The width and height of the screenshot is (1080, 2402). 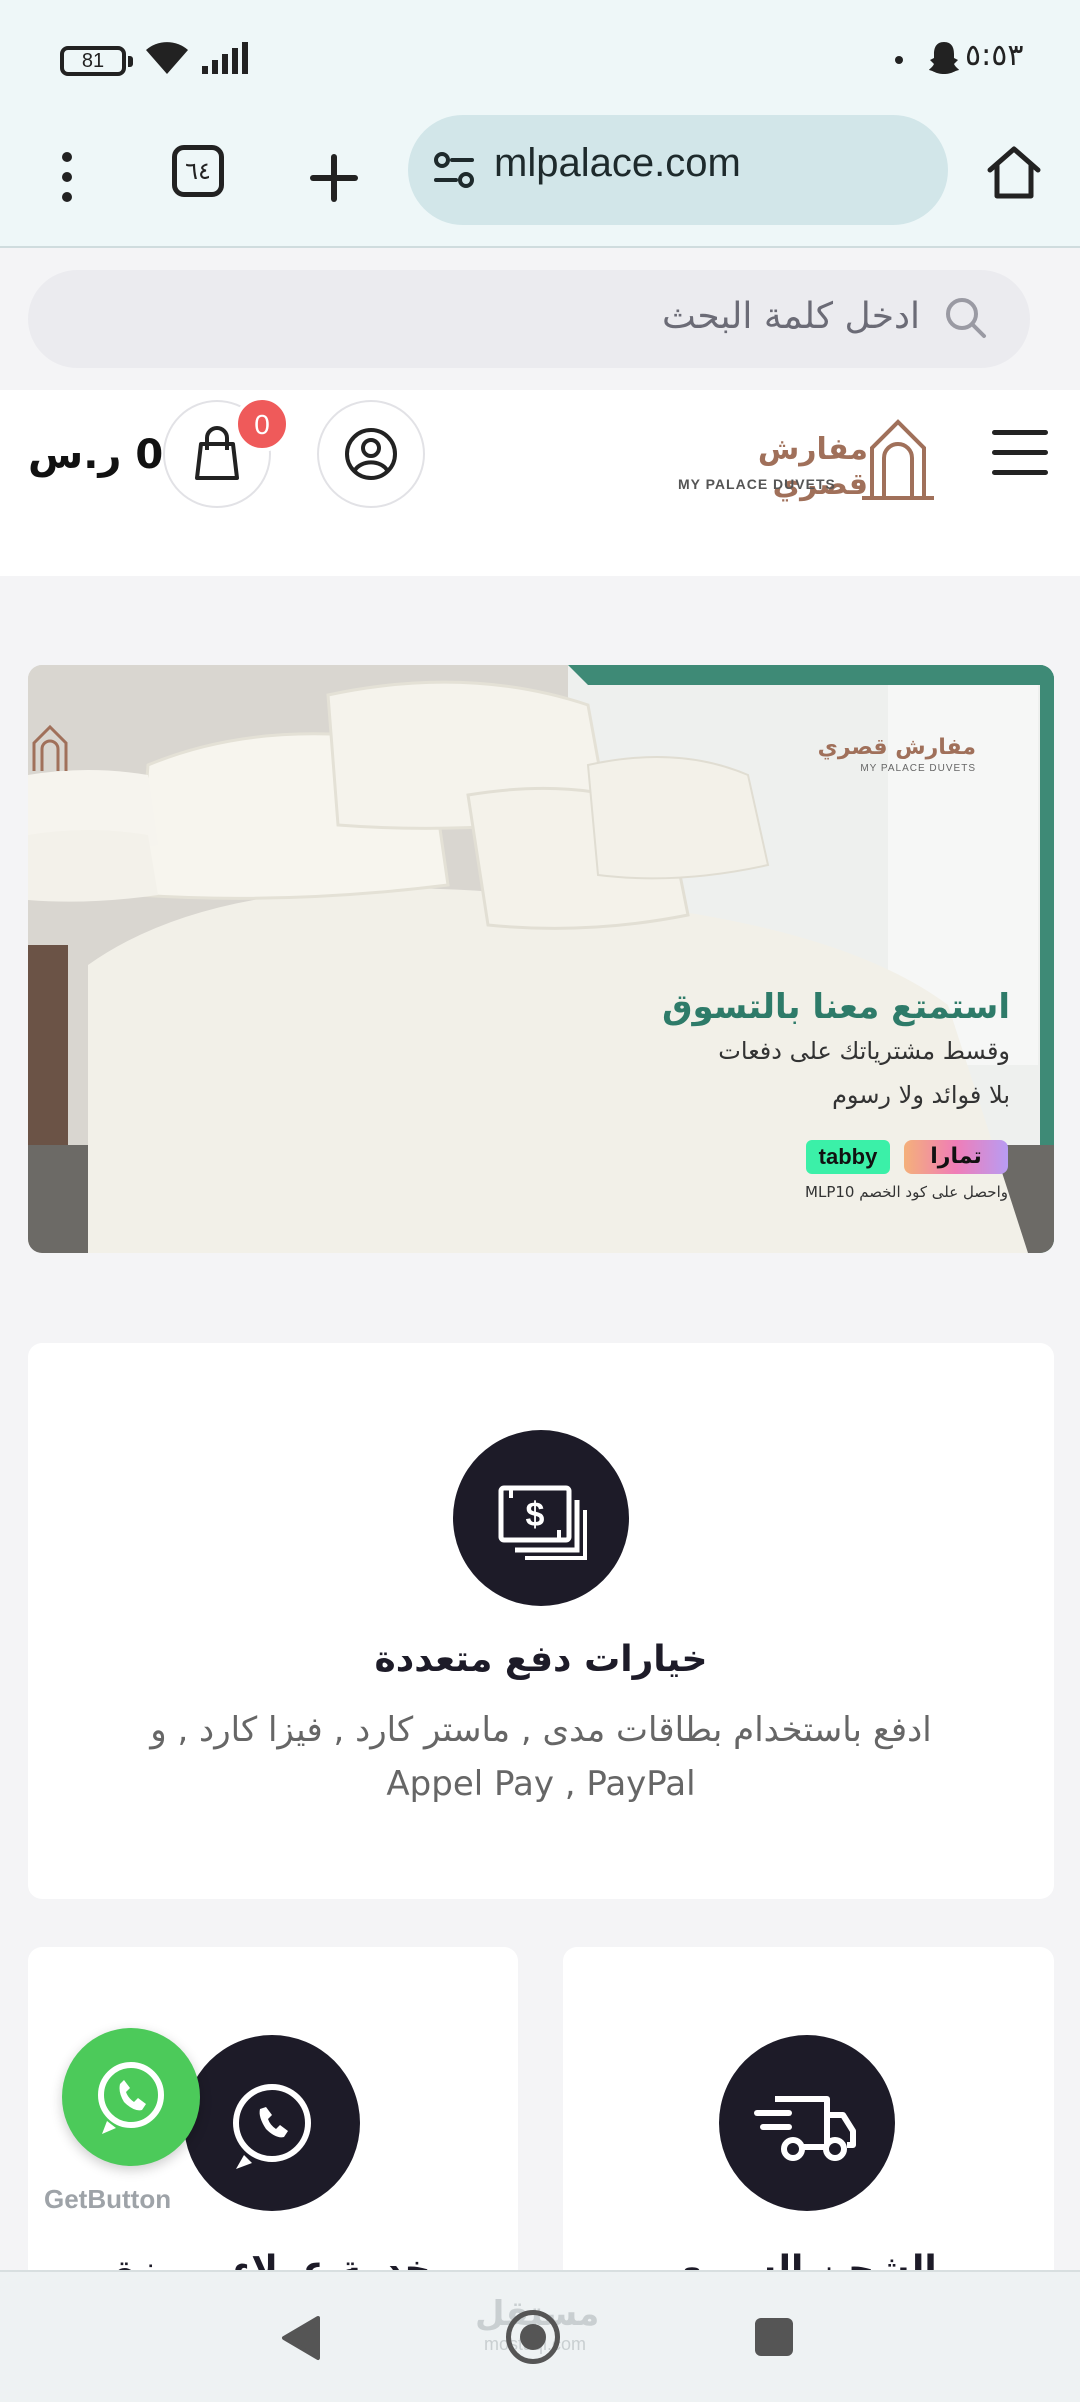 What do you see at coordinates (334, 178) in the screenshot?
I see `new-tab-button` at bounding box center [334, 178].